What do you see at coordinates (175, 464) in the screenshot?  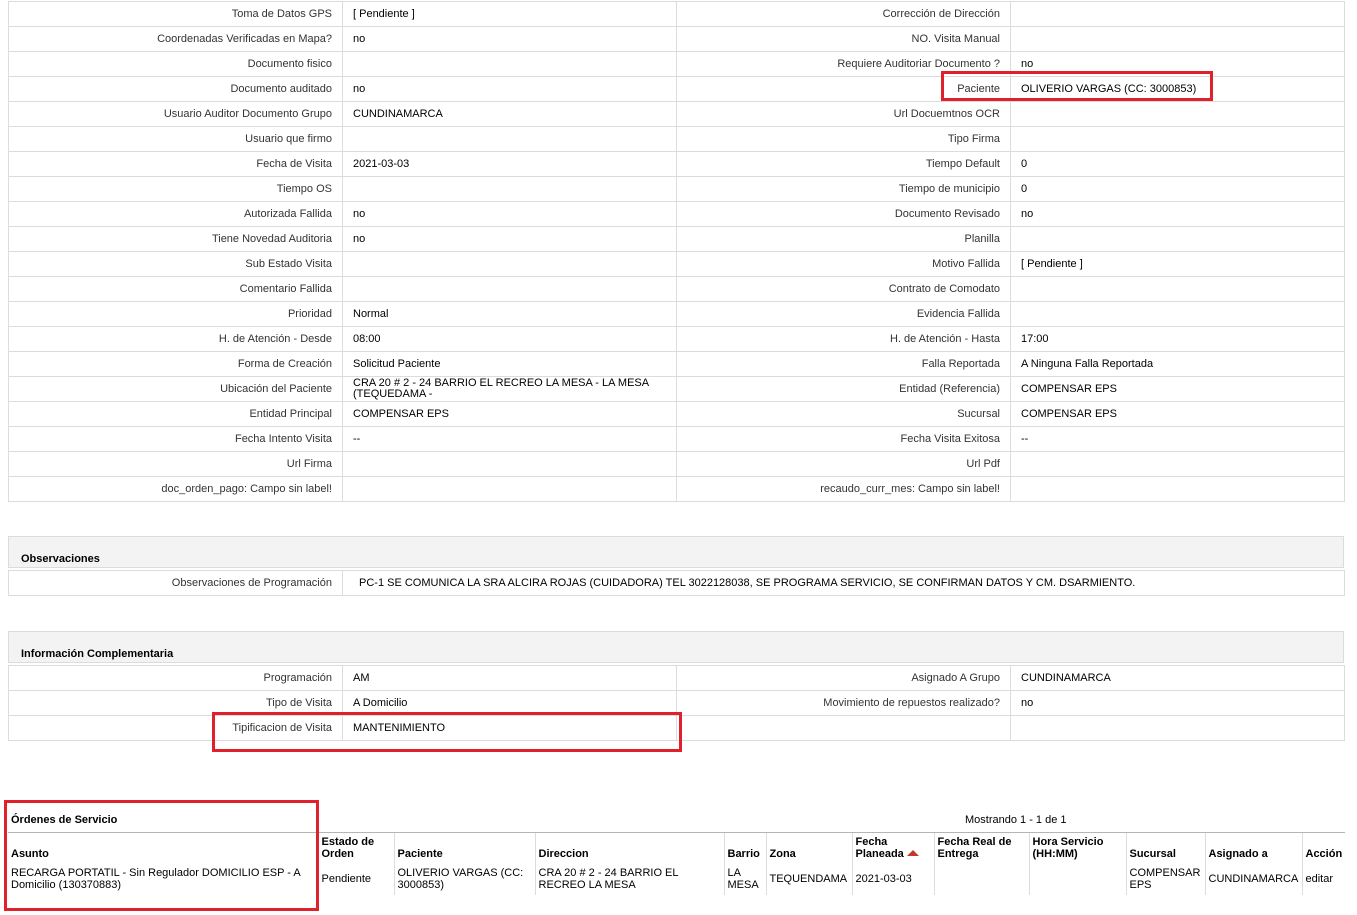 I see `field-label-url-firma: Url Firma` at bounding box center [175, 464].